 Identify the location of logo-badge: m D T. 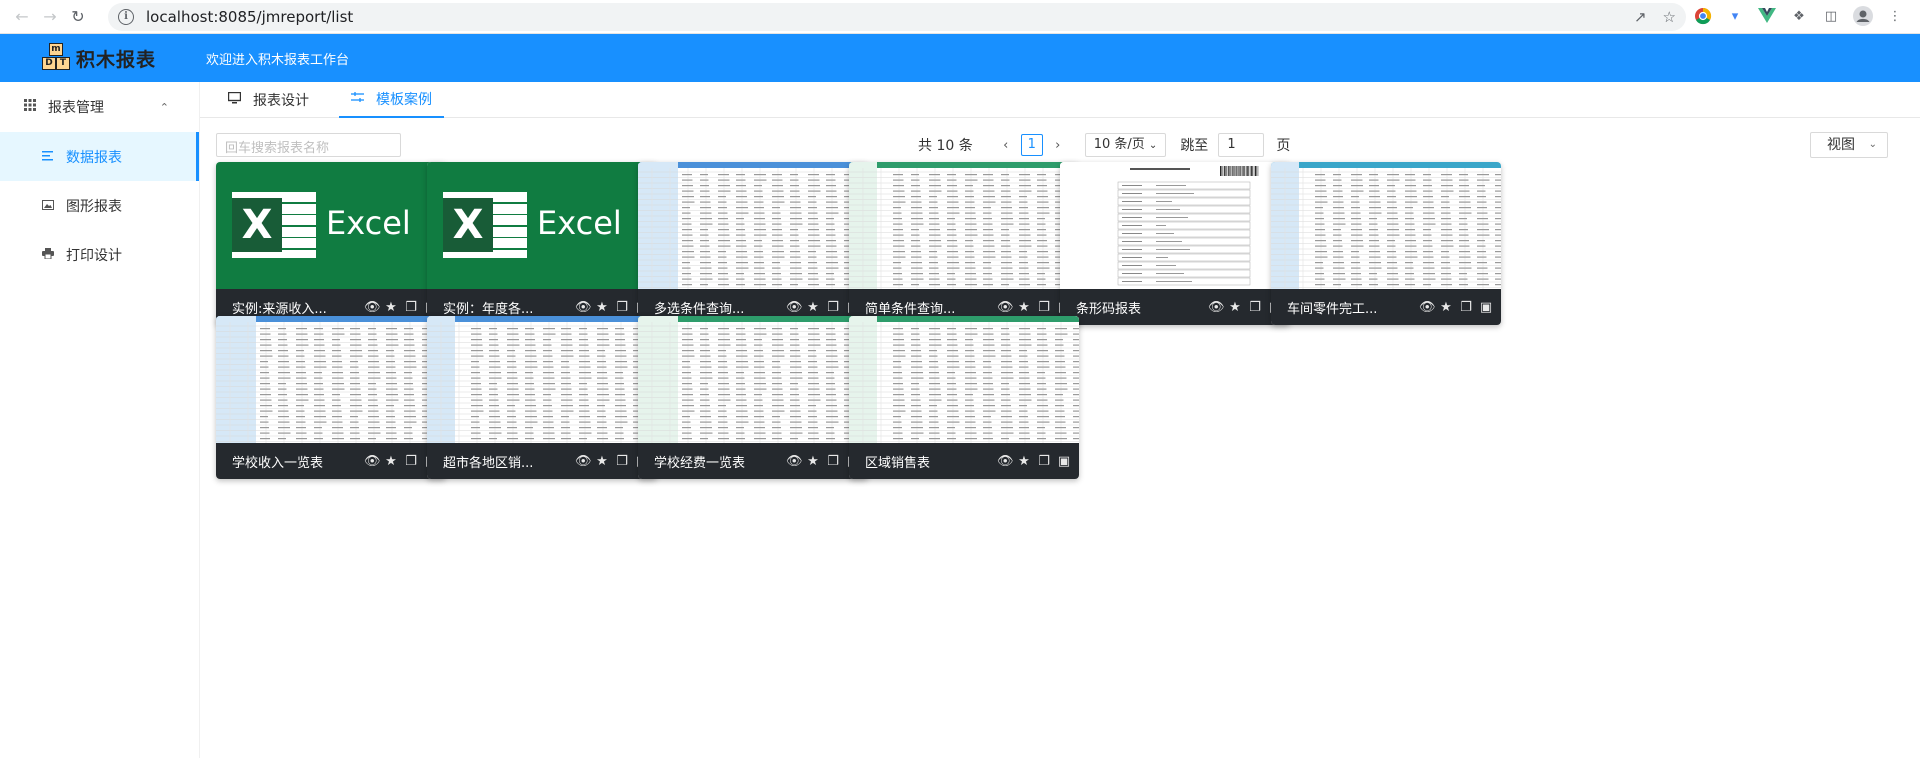
(56, 58).